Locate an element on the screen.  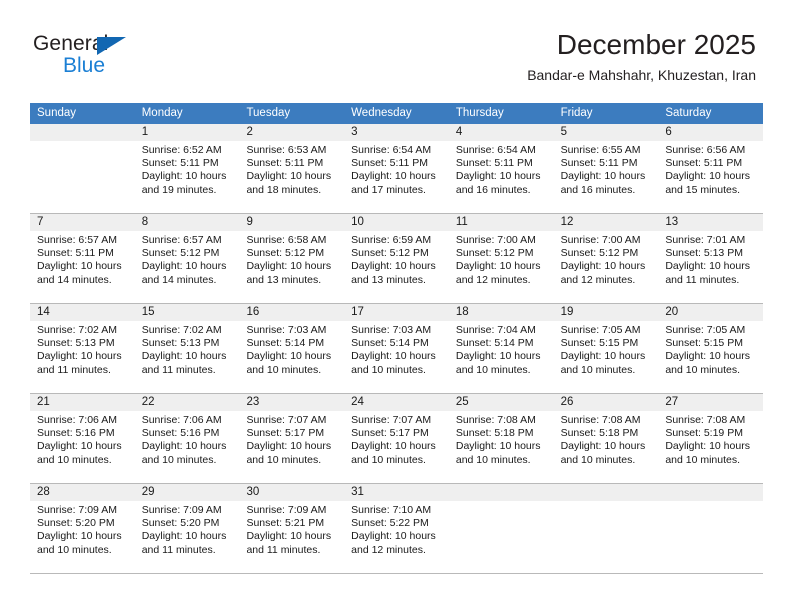
day-number: 29 is located at coordinates (187, 492).